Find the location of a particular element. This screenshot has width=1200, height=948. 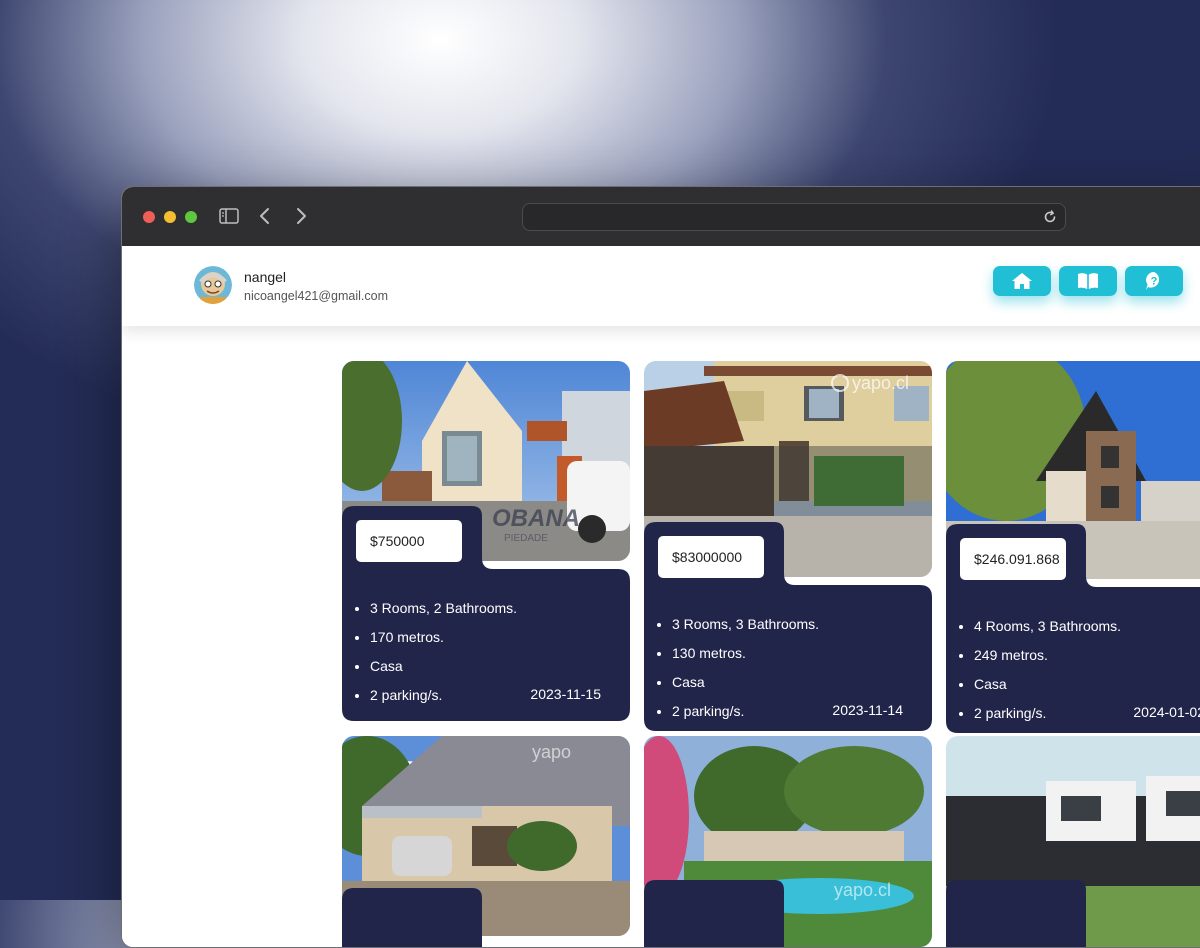

price-tag: $83000000 is located at coordinates (711, 557).